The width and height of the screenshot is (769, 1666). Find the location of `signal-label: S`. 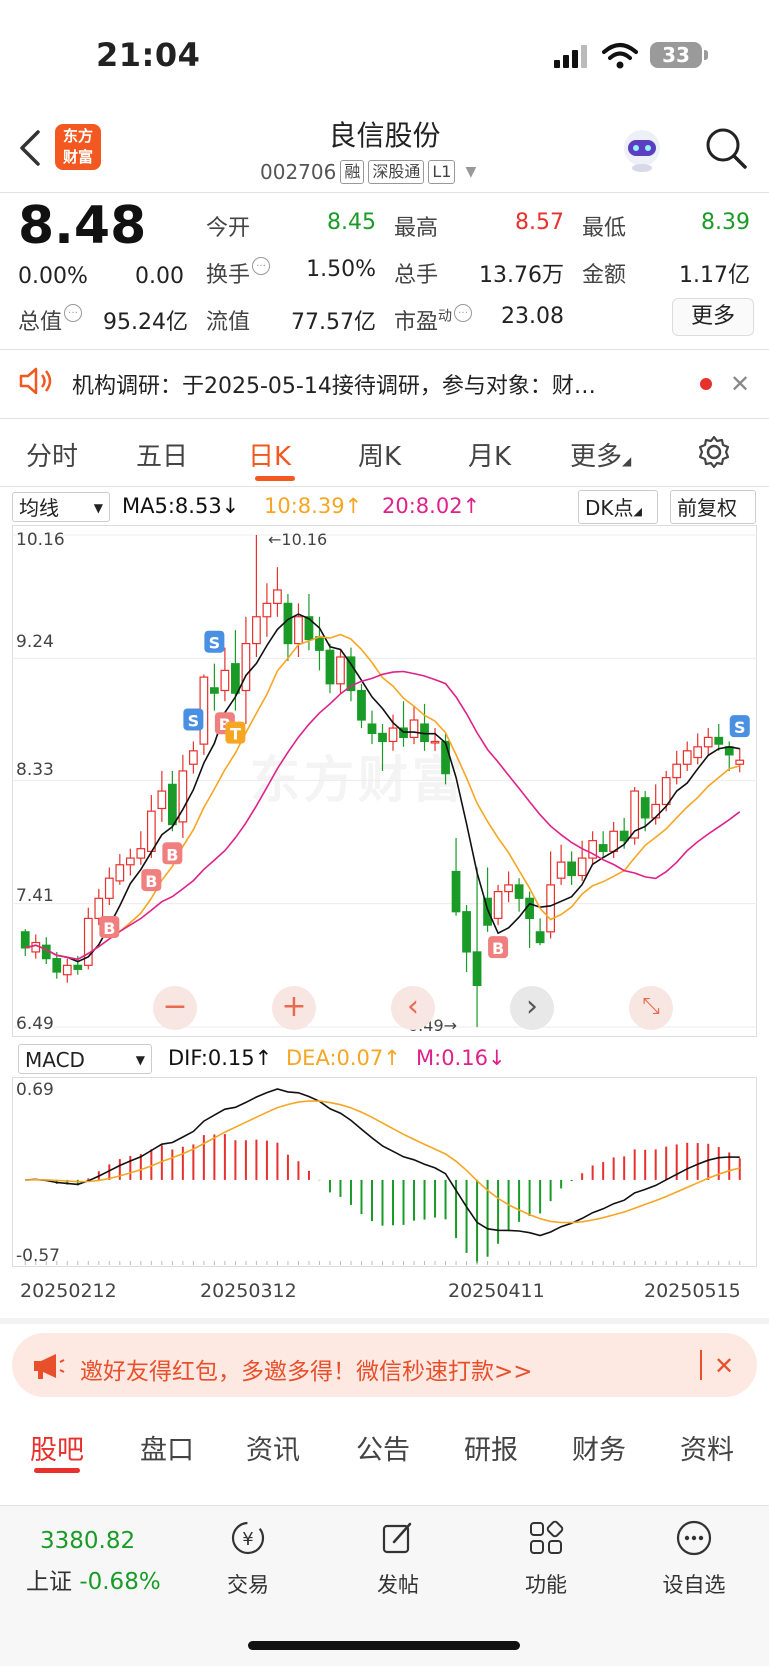

signal-label: S is located at coordinates (740, 727).